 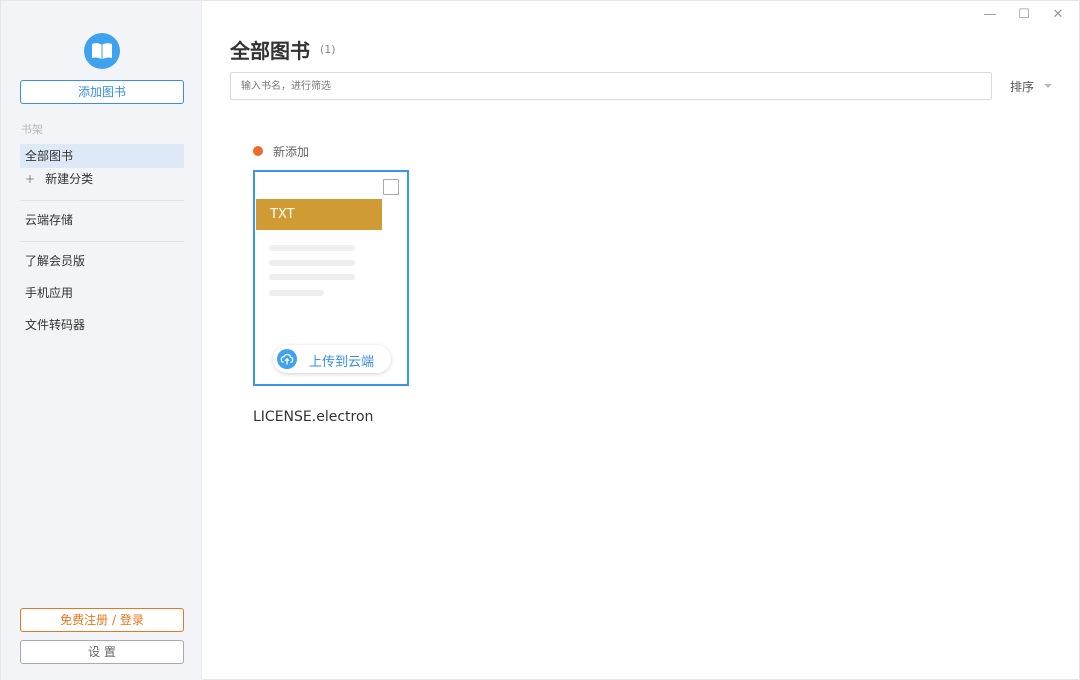 What do you see at coordinates (102, 179) in the screenshot?
I see `sidebar-item-new-category: + 新建分类` at bounding box center [102, 179].